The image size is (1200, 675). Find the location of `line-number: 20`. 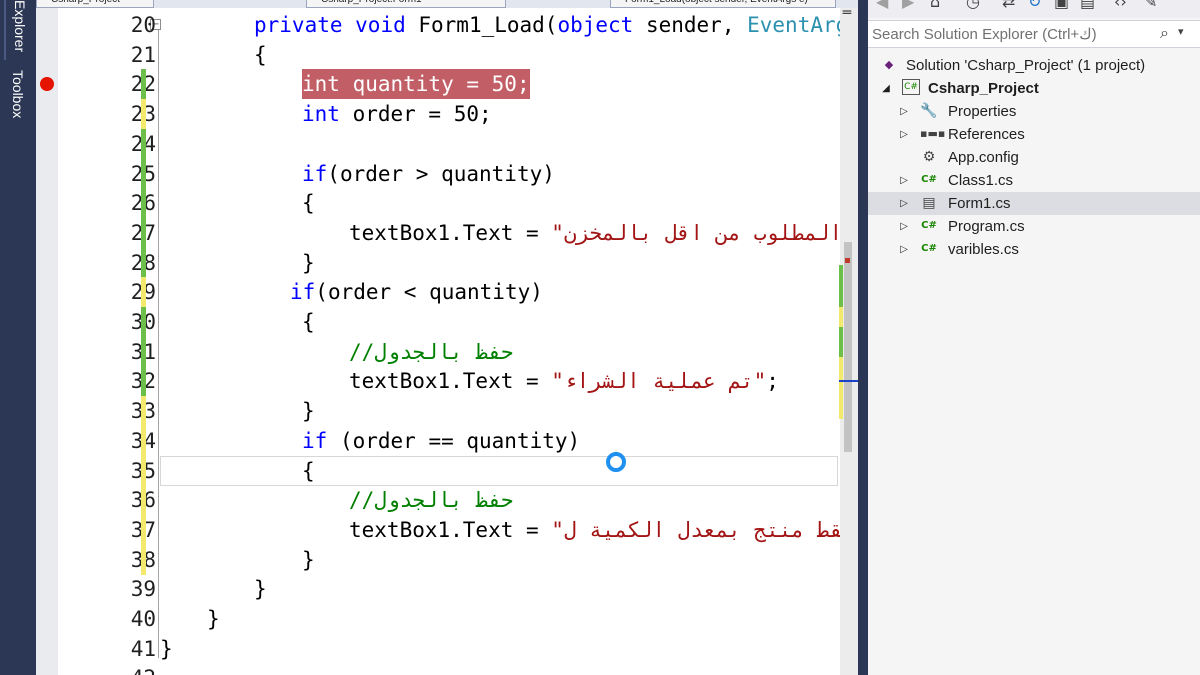

line-number: 20 is located at coordinates (143, 25).